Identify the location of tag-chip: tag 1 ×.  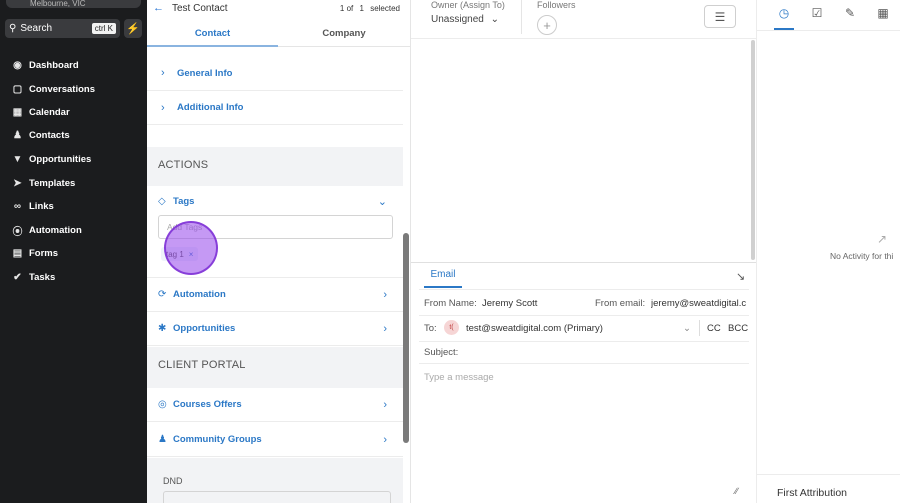
(180, 254).